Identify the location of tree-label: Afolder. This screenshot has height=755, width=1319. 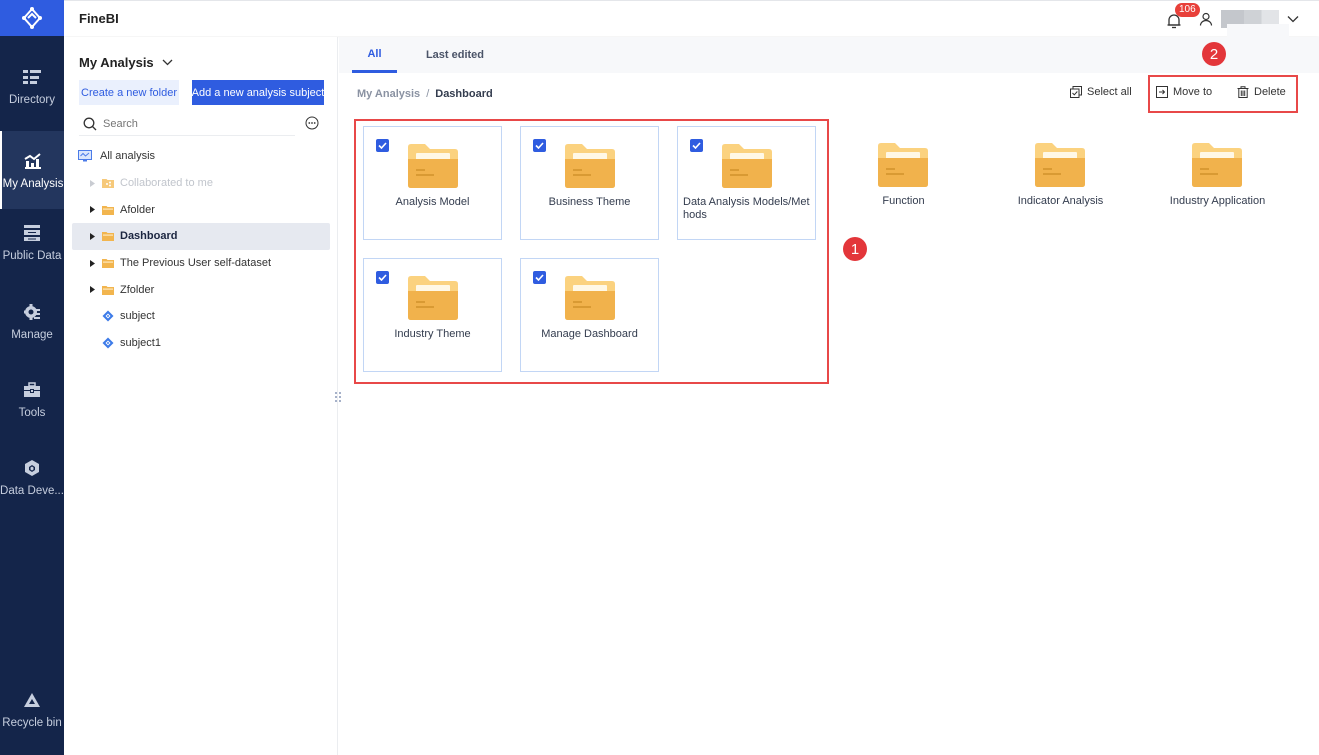
(137, 209).